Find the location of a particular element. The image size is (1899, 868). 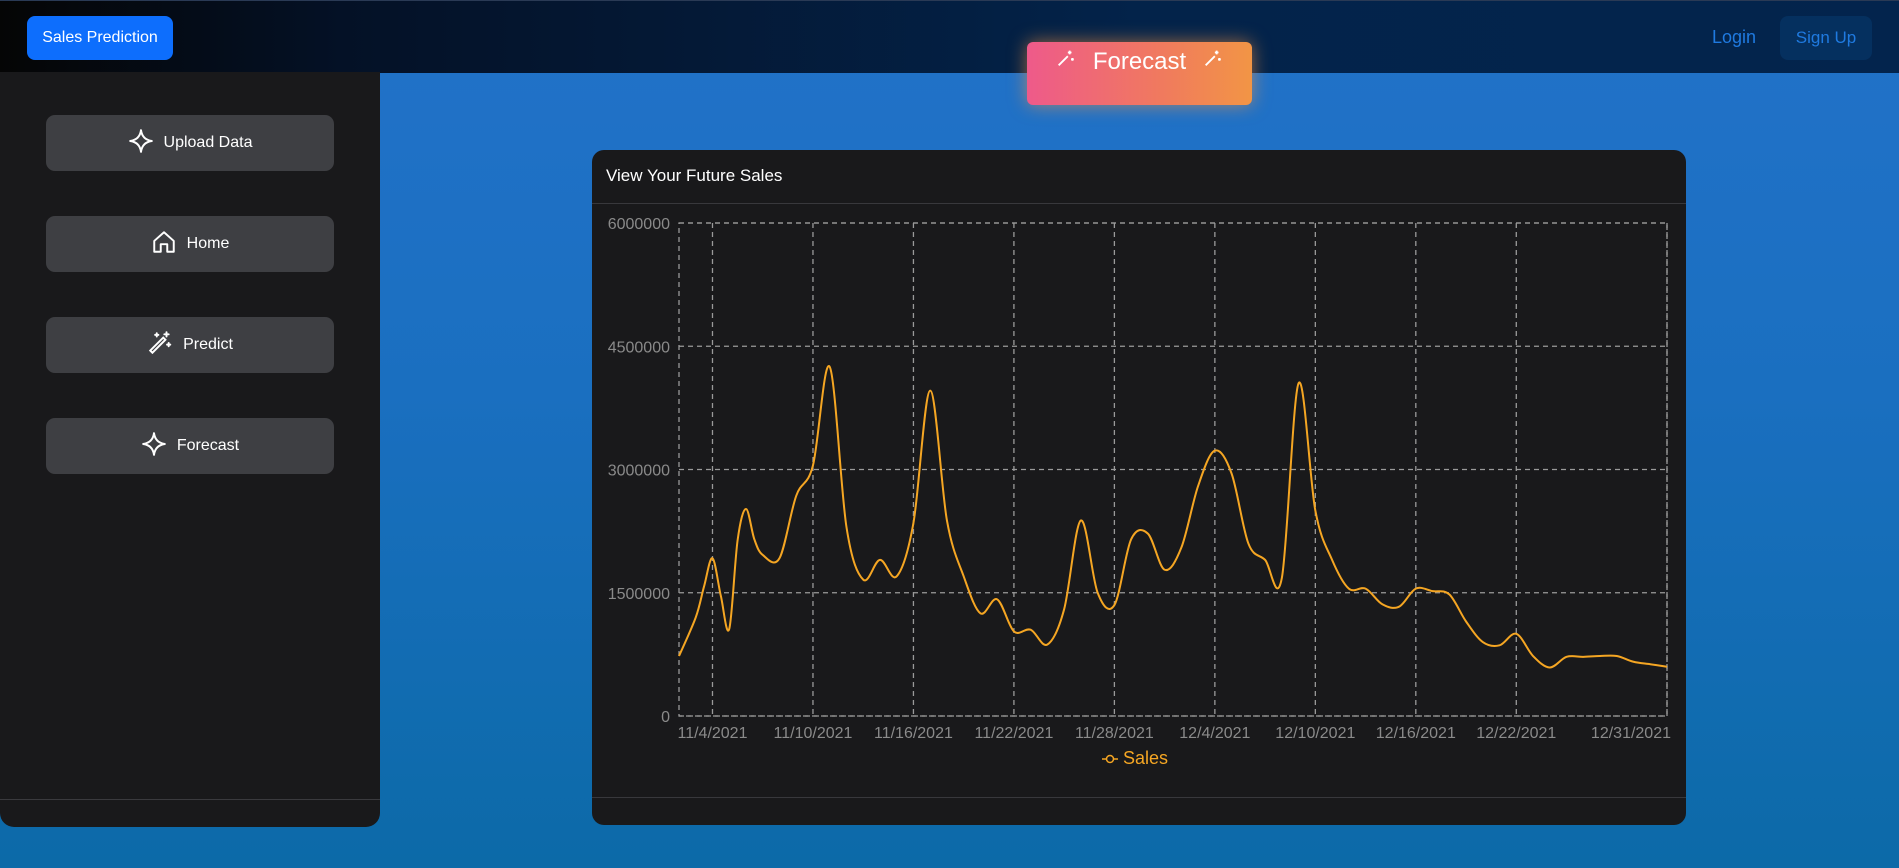

x-tick-label: 11/22/2021 is located at coordinates (1013, 733).